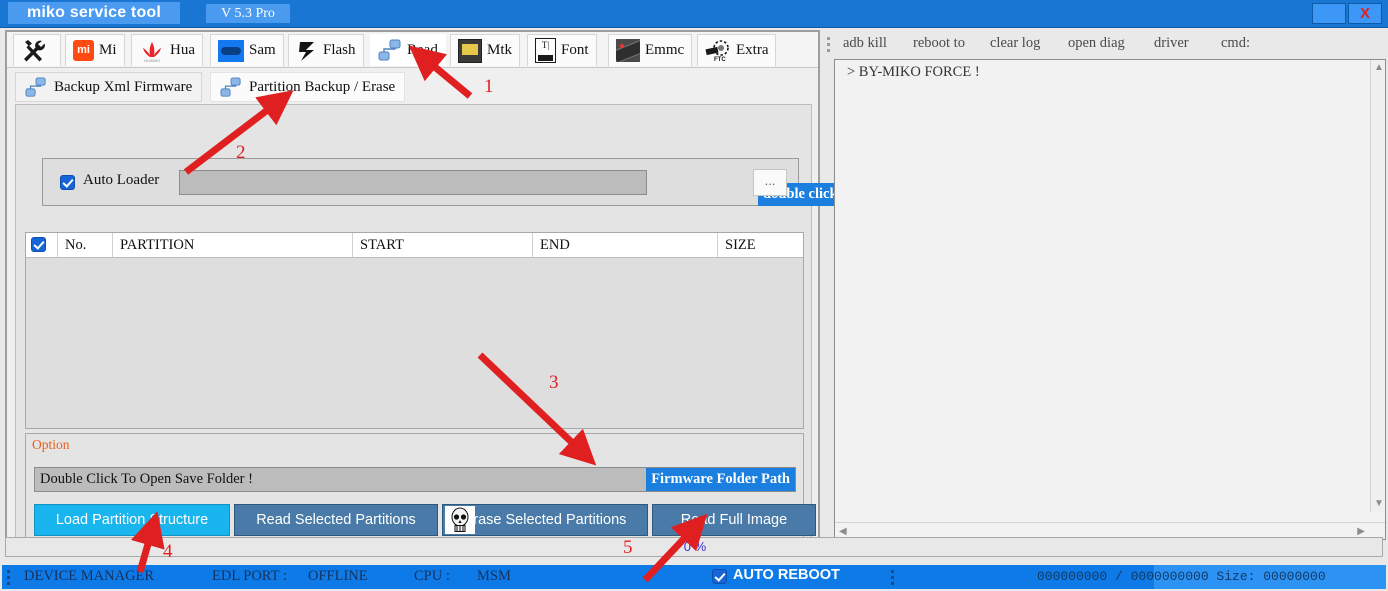 This screenshot has height=591, width=1388. I want to click on restore-button, so click(1329, 13).